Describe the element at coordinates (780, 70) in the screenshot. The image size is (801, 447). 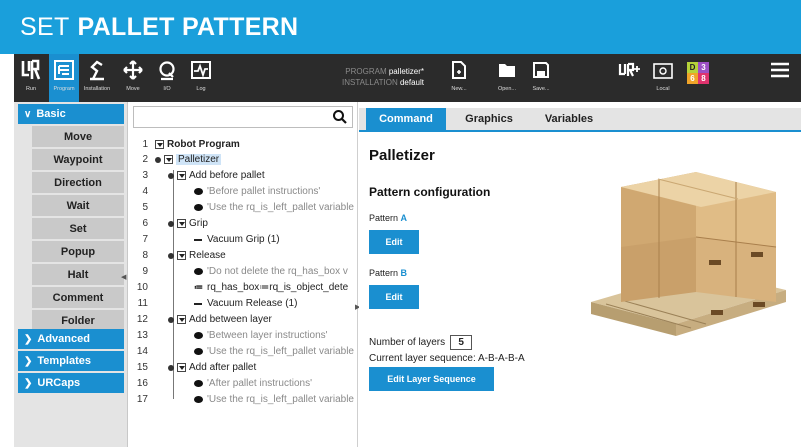
I see `hamburger-menu-icon` at that location.